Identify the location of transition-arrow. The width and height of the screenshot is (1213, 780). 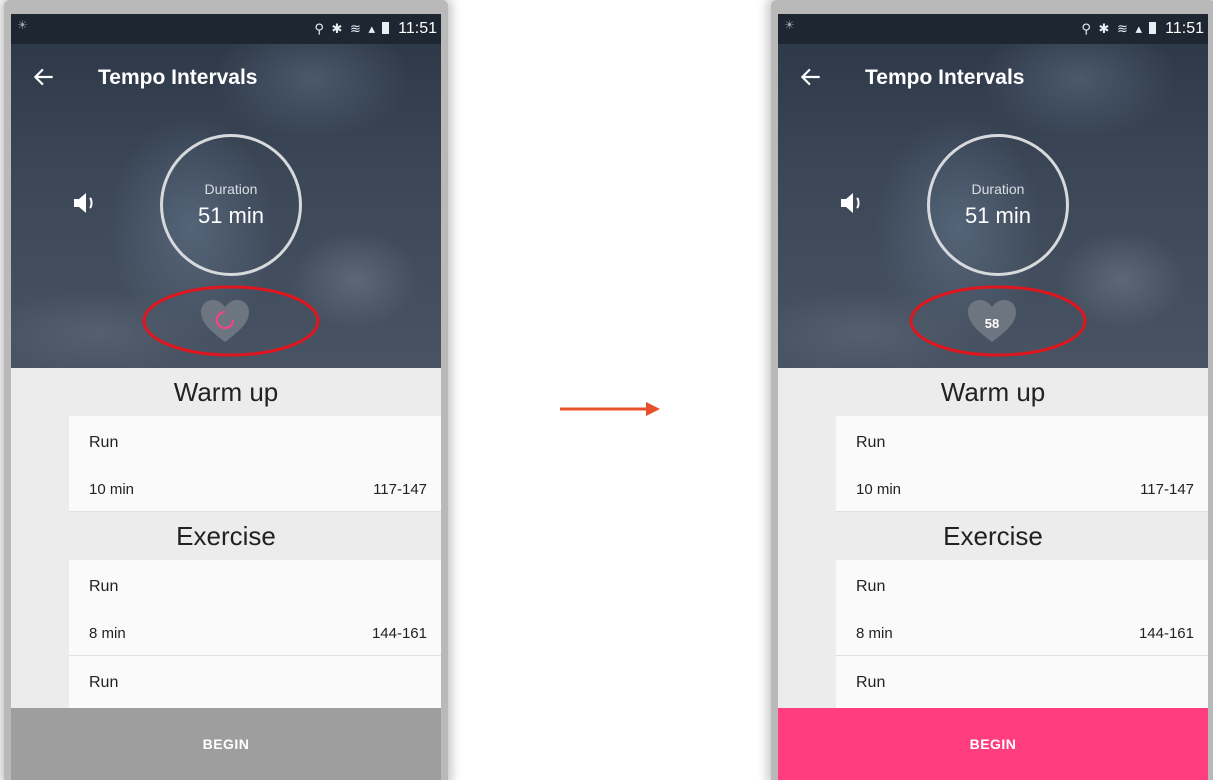
(610, 409).